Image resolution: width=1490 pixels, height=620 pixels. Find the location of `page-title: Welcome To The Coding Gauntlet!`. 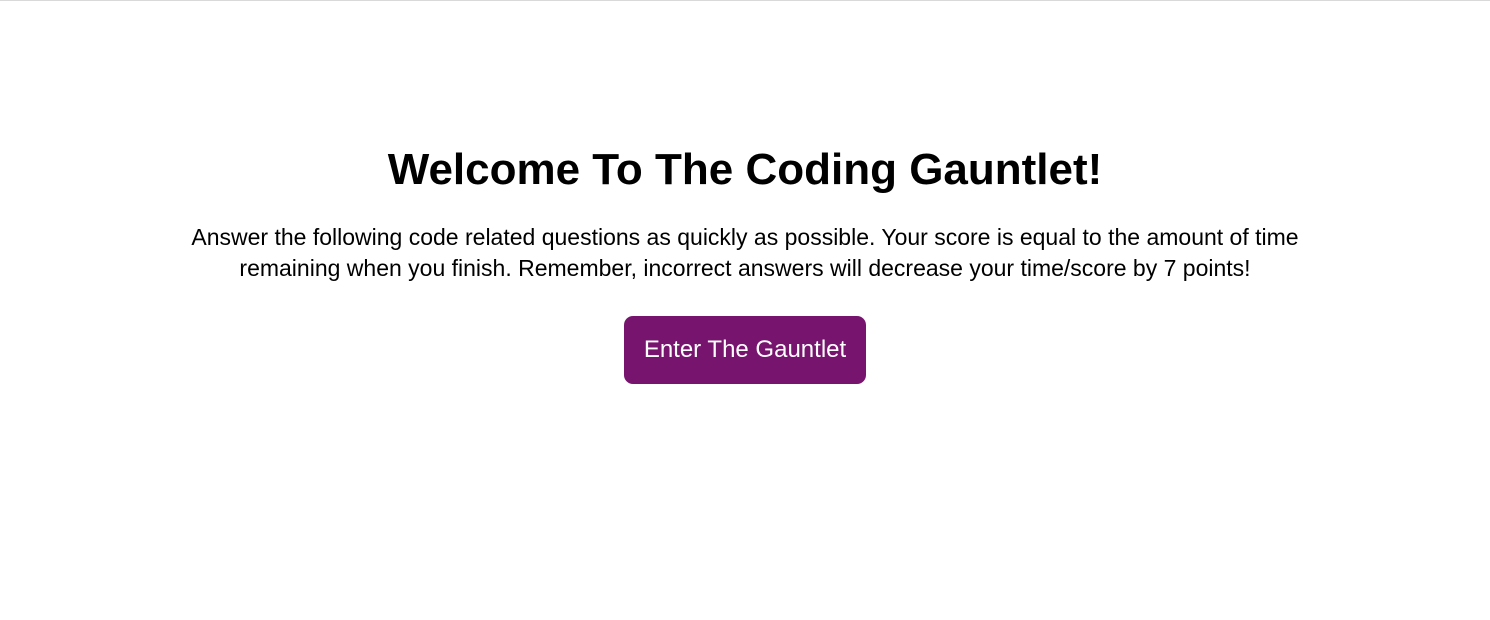

page-title: Welcome To The Coding Gauntlet! is located at coordinates (745, 169).